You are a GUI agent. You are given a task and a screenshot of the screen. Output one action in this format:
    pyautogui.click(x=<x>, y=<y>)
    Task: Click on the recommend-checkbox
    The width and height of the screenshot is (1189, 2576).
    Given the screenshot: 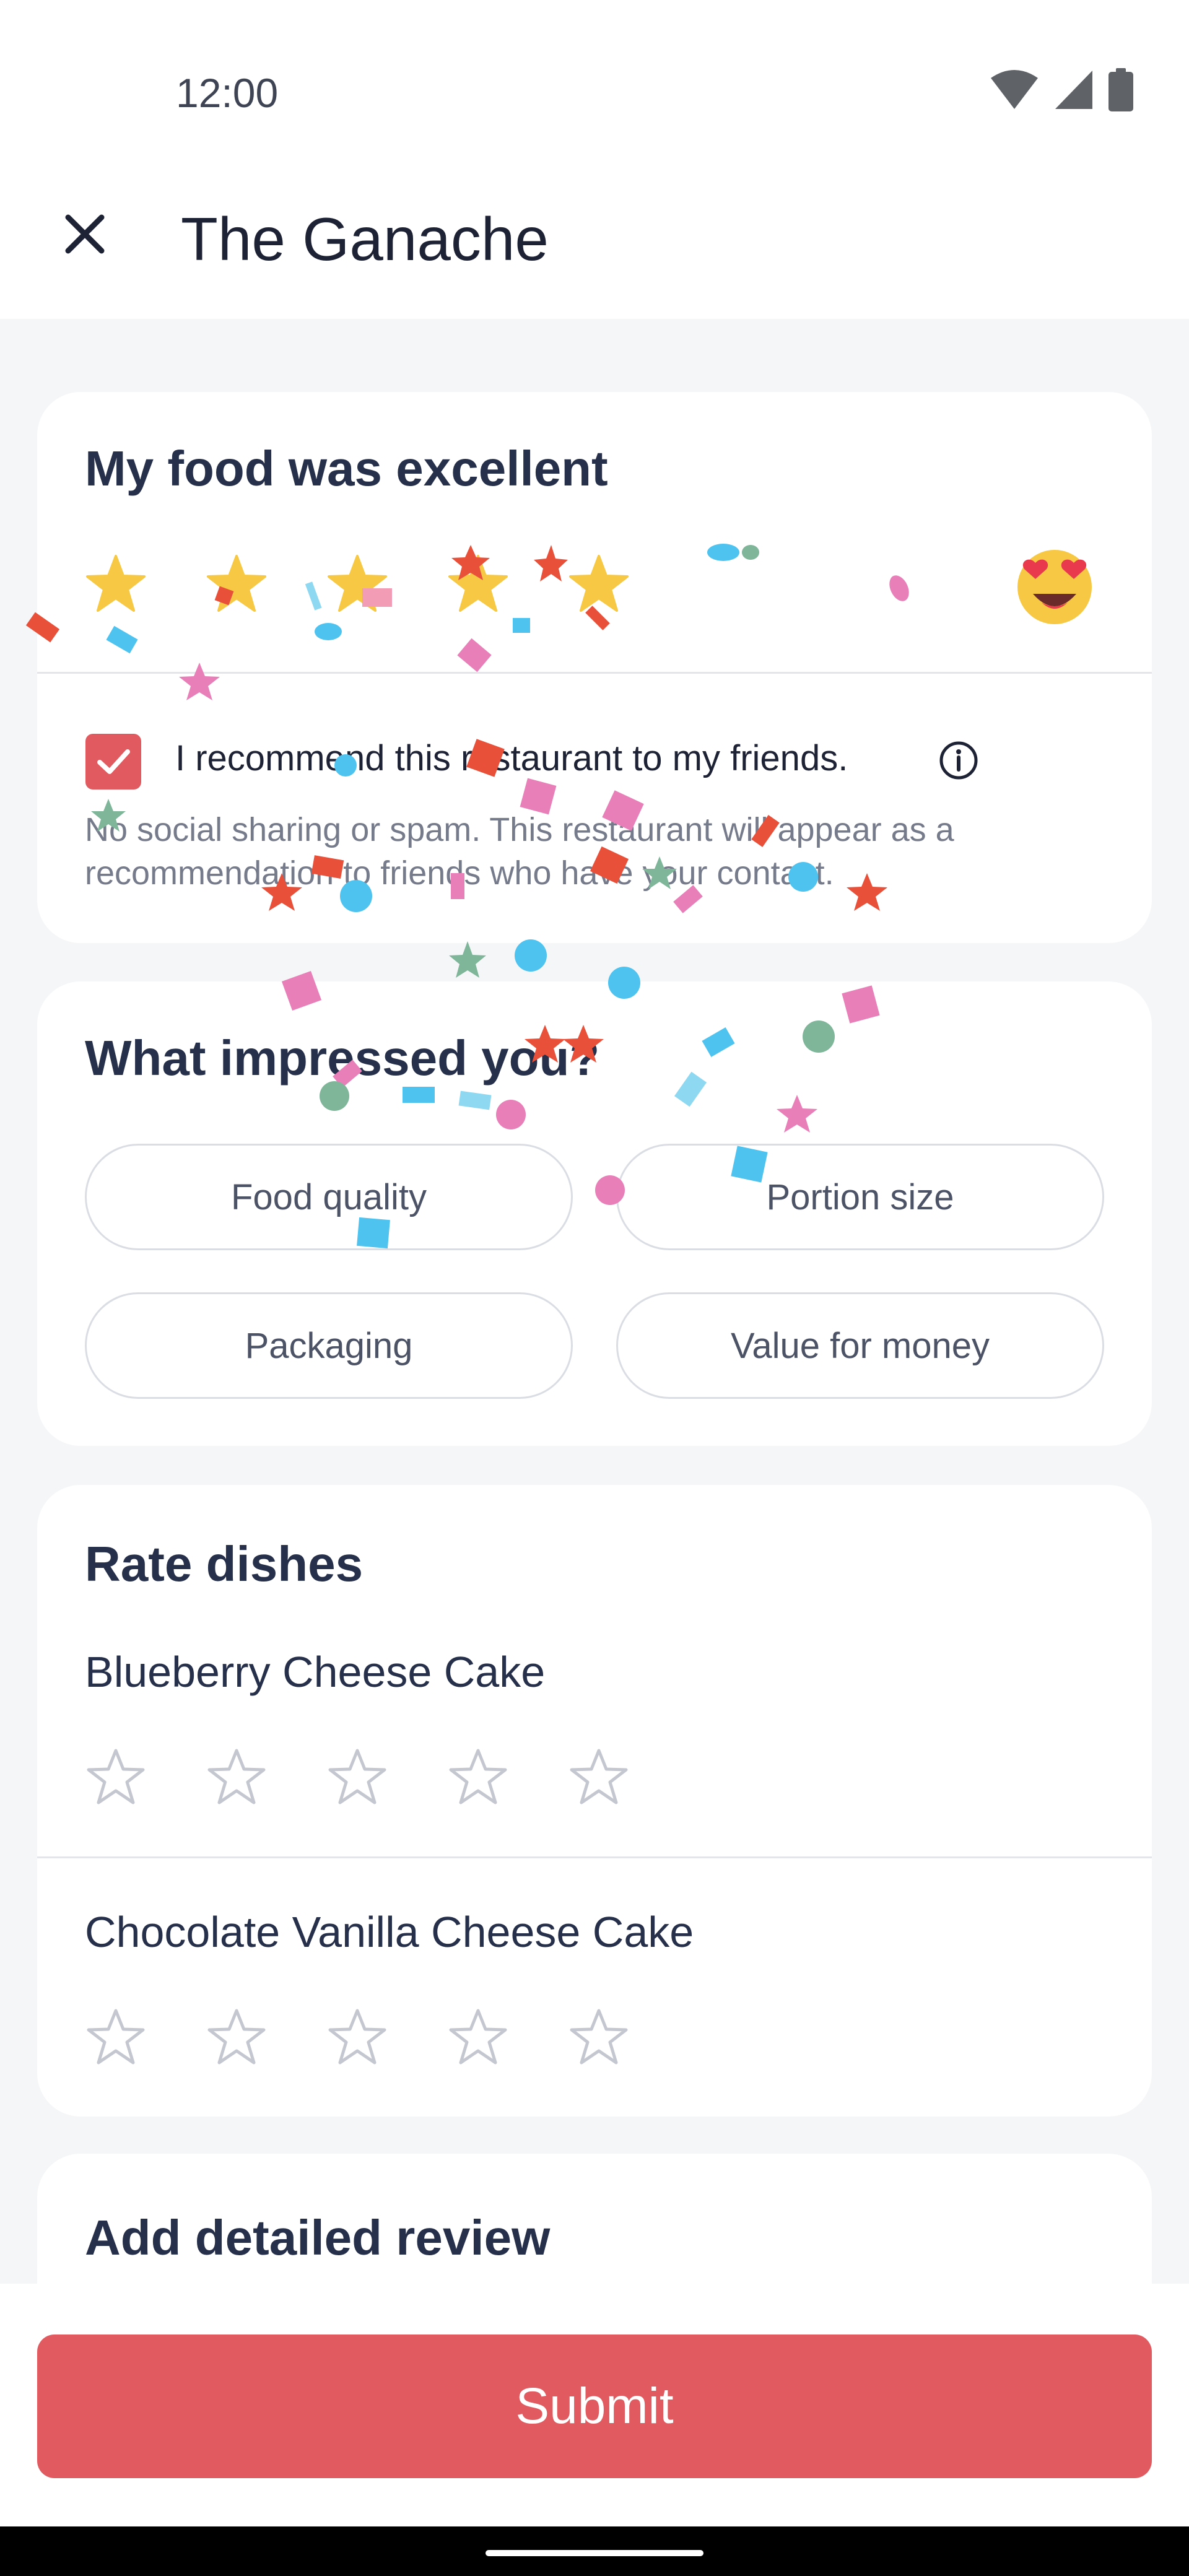 What is the action you would take?
    pyautogui.click(x=113, y=762)
    